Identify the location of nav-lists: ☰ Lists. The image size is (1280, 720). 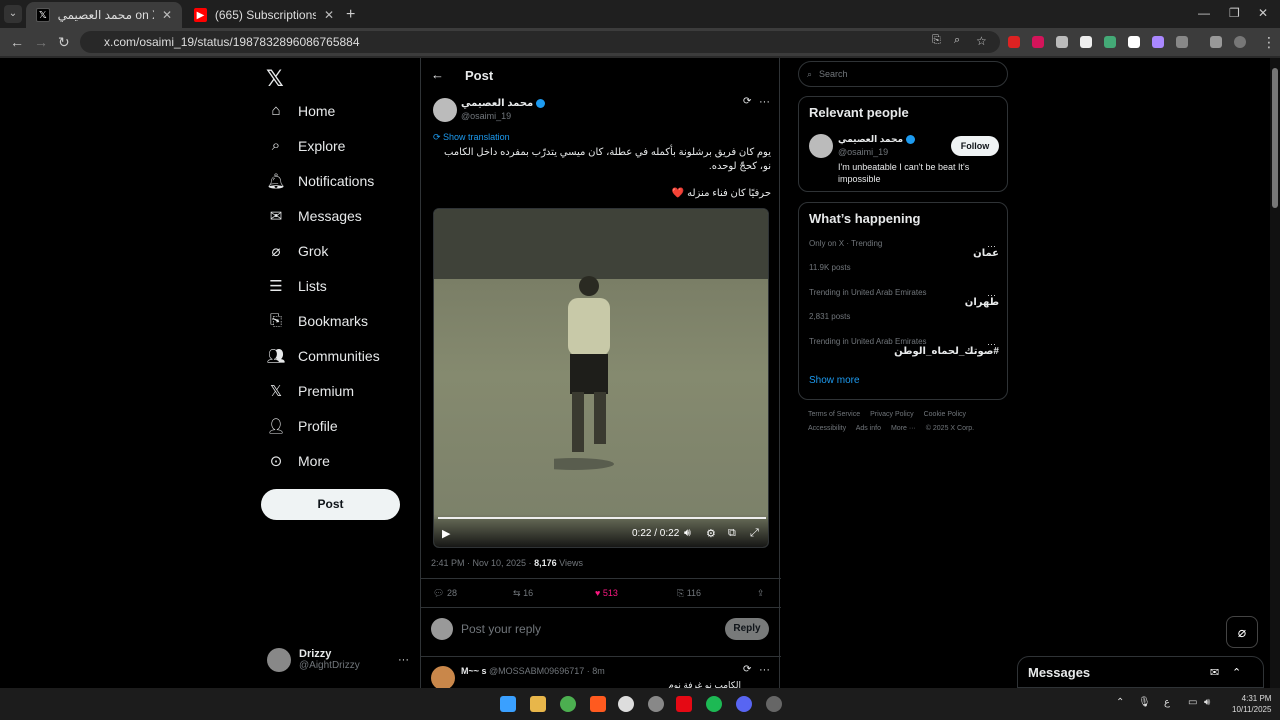
(296, 286).